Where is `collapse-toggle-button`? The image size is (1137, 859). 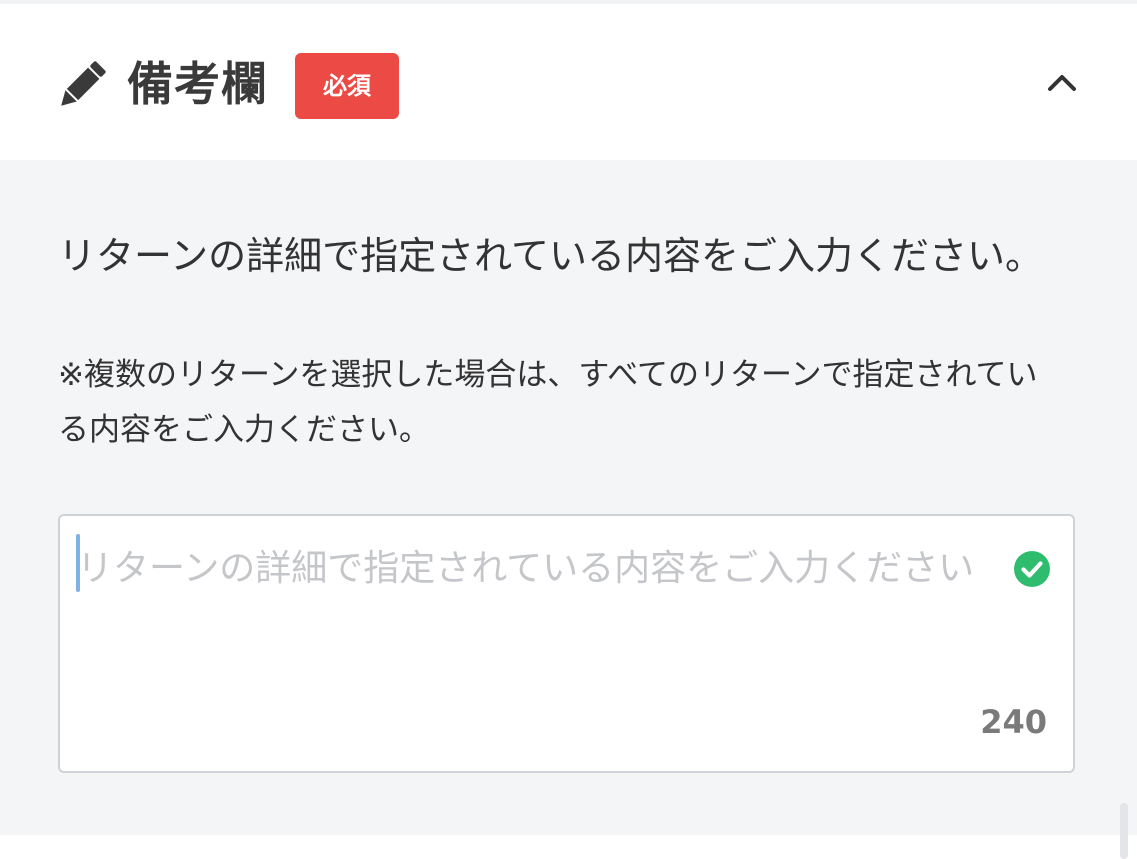
collapse-toggle-button is located at coordinates (1062, 82).